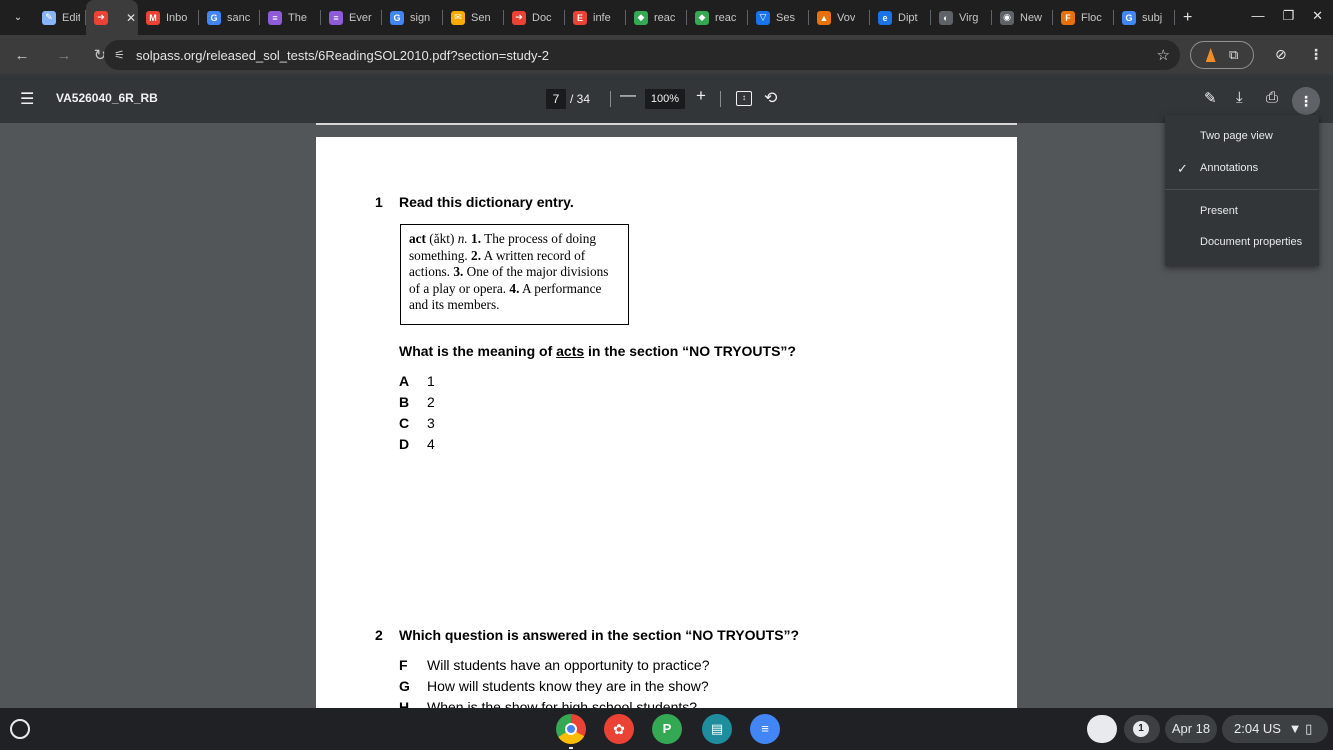  What do you see at coordinates (1236, 136) in the screenshot?
I see `menu-item-two-page-view: Two page view` at bounding box center [1236, 136].